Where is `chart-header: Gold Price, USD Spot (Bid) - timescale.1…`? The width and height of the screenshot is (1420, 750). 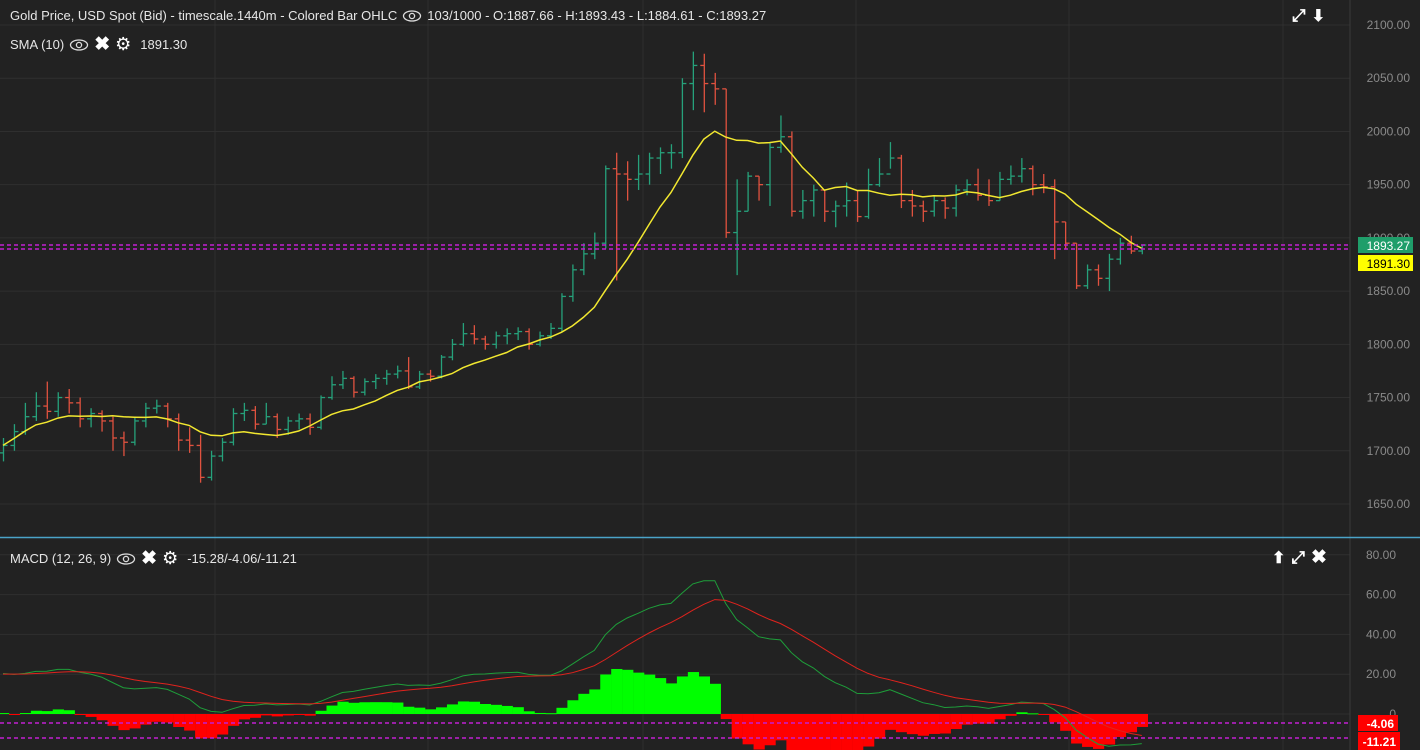
chart-header: Gold Price, USD Spot (Bid) - timescale.1… is located at coordinates (388, 15).